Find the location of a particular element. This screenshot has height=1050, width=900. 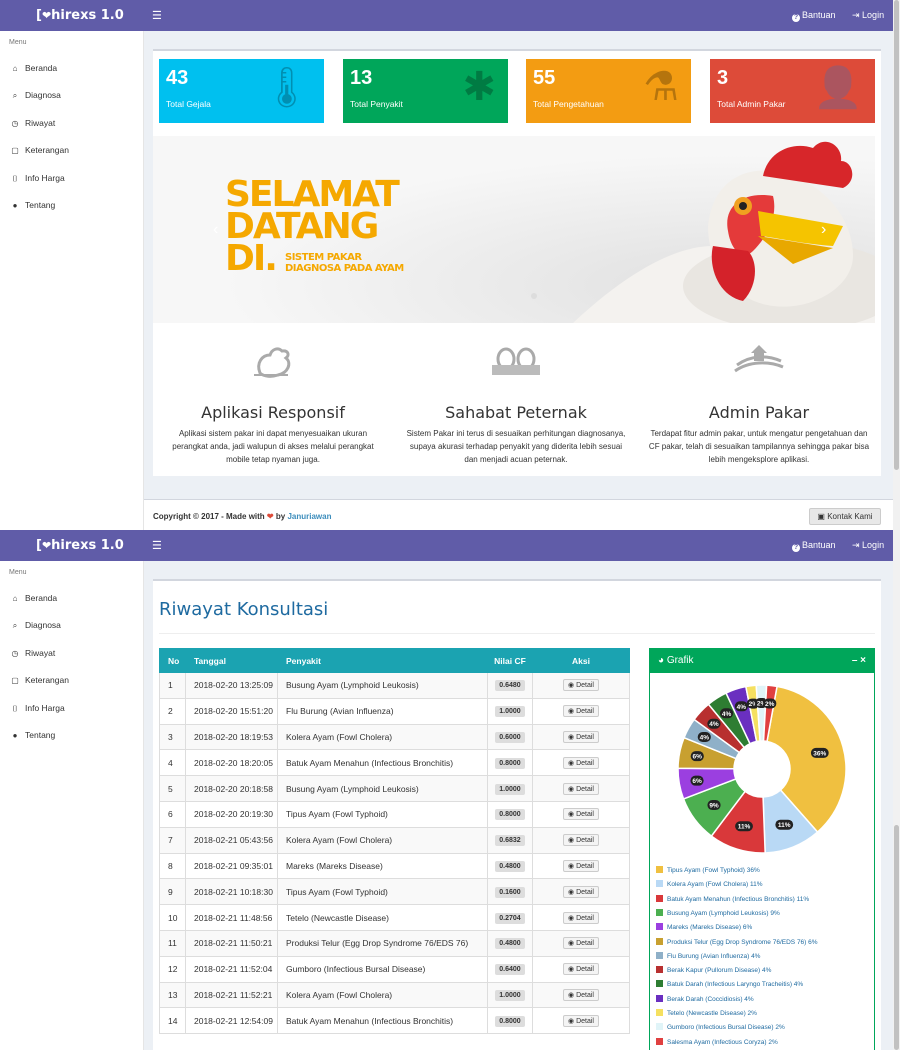

legend-item: Tetelo (Newcastle Disease) 2% is located at coordinates (706, 1013).